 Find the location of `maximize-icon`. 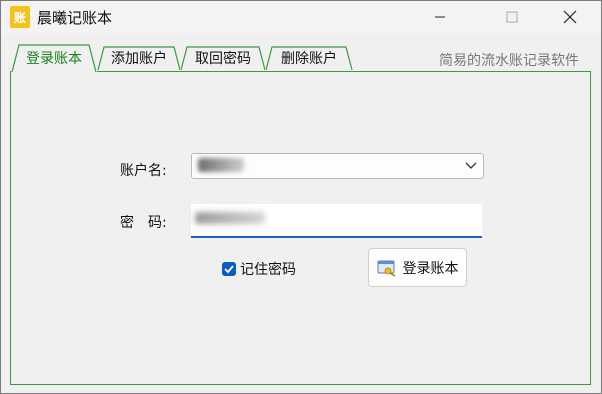

maximize-icon is located at coordinates (512, 17).